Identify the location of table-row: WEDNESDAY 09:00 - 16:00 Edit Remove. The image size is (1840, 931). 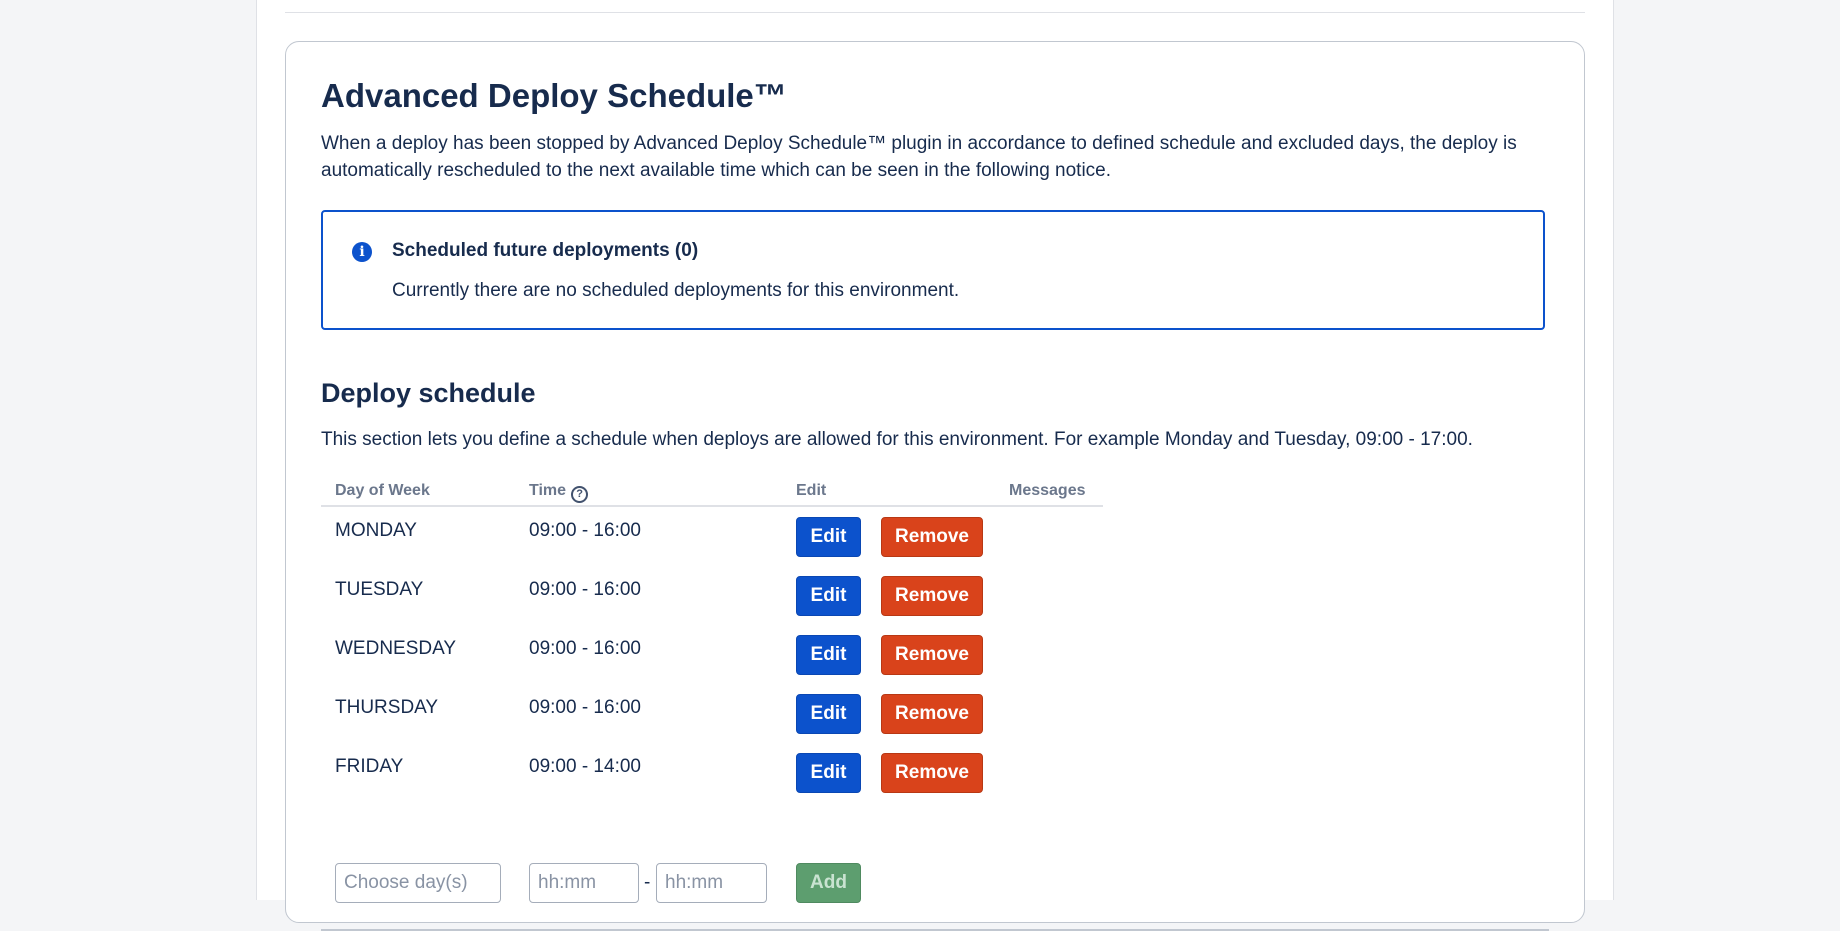
(712, 656).